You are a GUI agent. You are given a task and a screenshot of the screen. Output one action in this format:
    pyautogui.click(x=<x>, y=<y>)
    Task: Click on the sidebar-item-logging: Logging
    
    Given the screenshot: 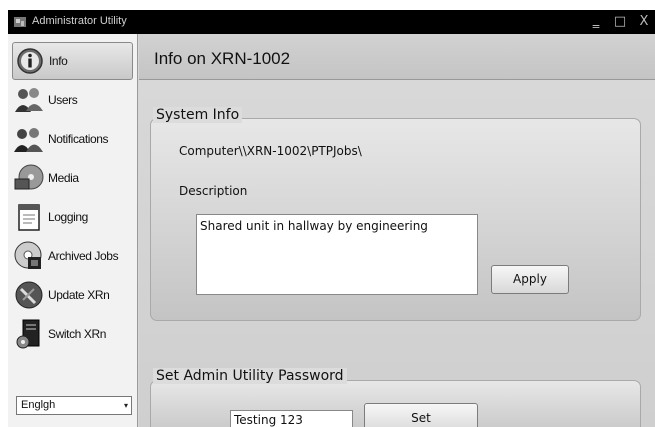 What is the action you would take?
    pyautogui.click(x=72, y=217)
    